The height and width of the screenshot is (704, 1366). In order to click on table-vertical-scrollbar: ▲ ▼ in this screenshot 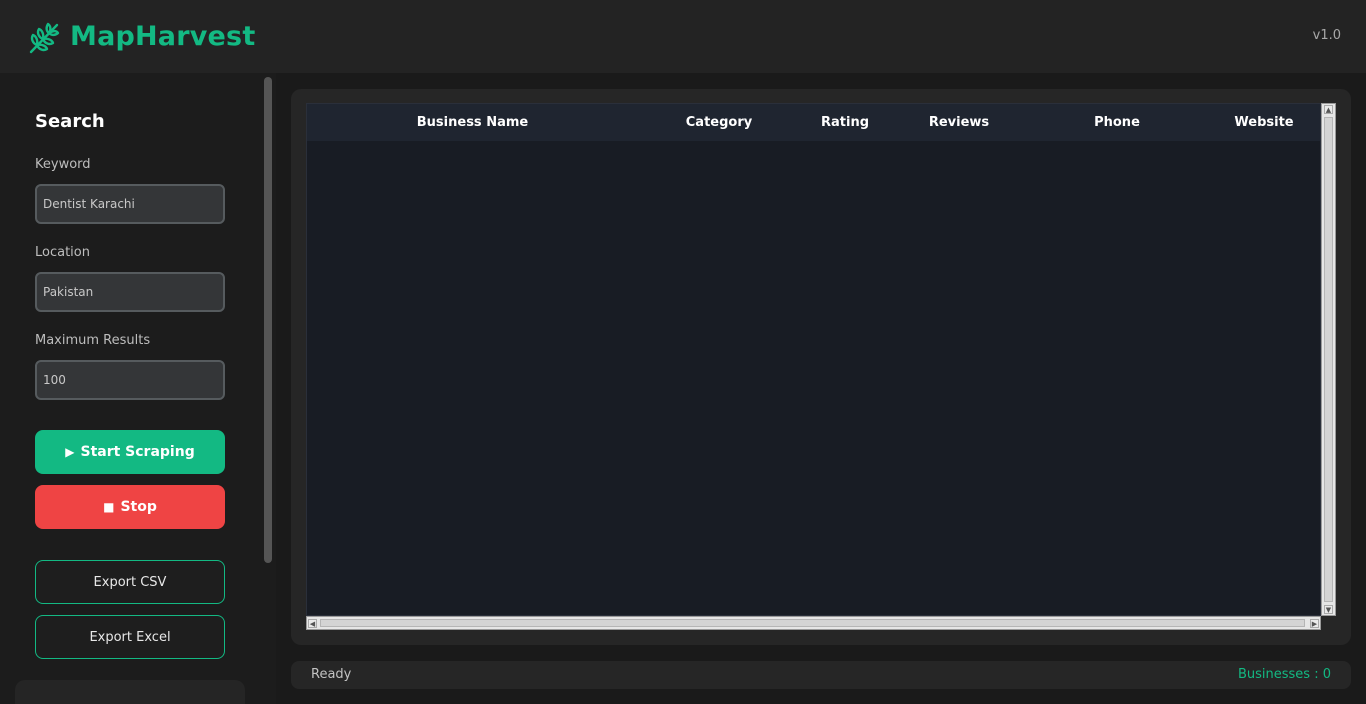, I will do `click(1328, 359)`.